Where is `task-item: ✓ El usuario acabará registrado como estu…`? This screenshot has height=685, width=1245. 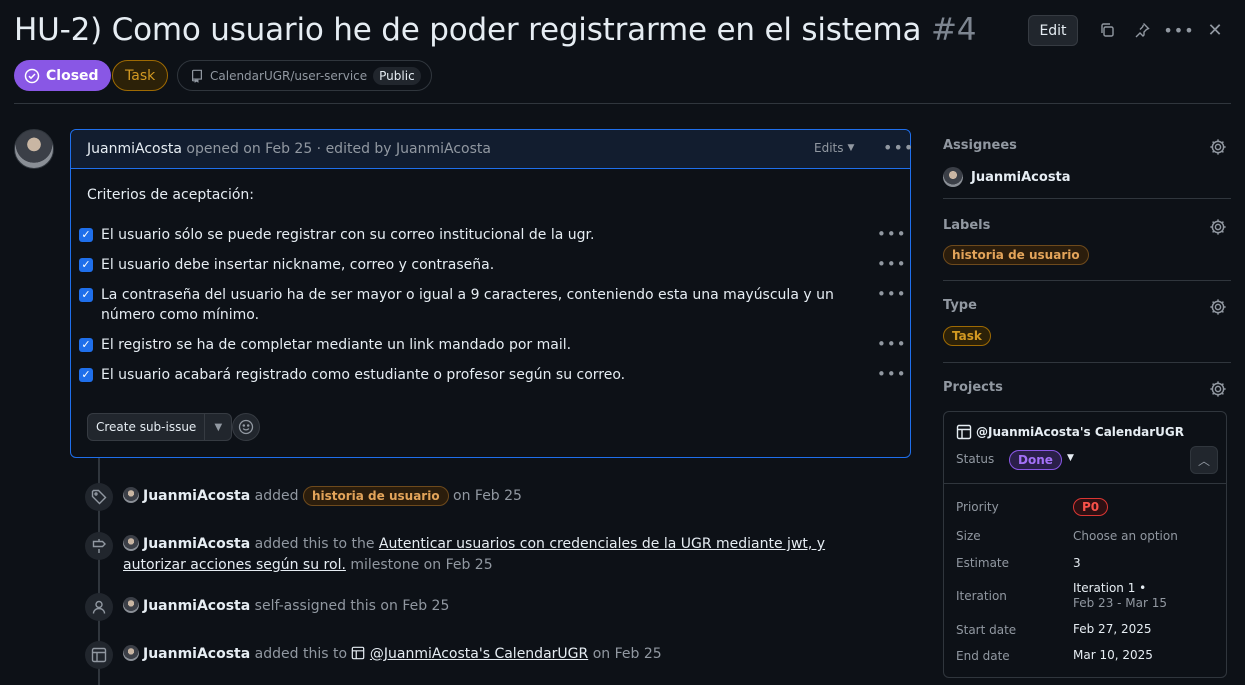
task-item: ✓ El usuario acabará registrado como estu… is located at coordinates (460, 375).